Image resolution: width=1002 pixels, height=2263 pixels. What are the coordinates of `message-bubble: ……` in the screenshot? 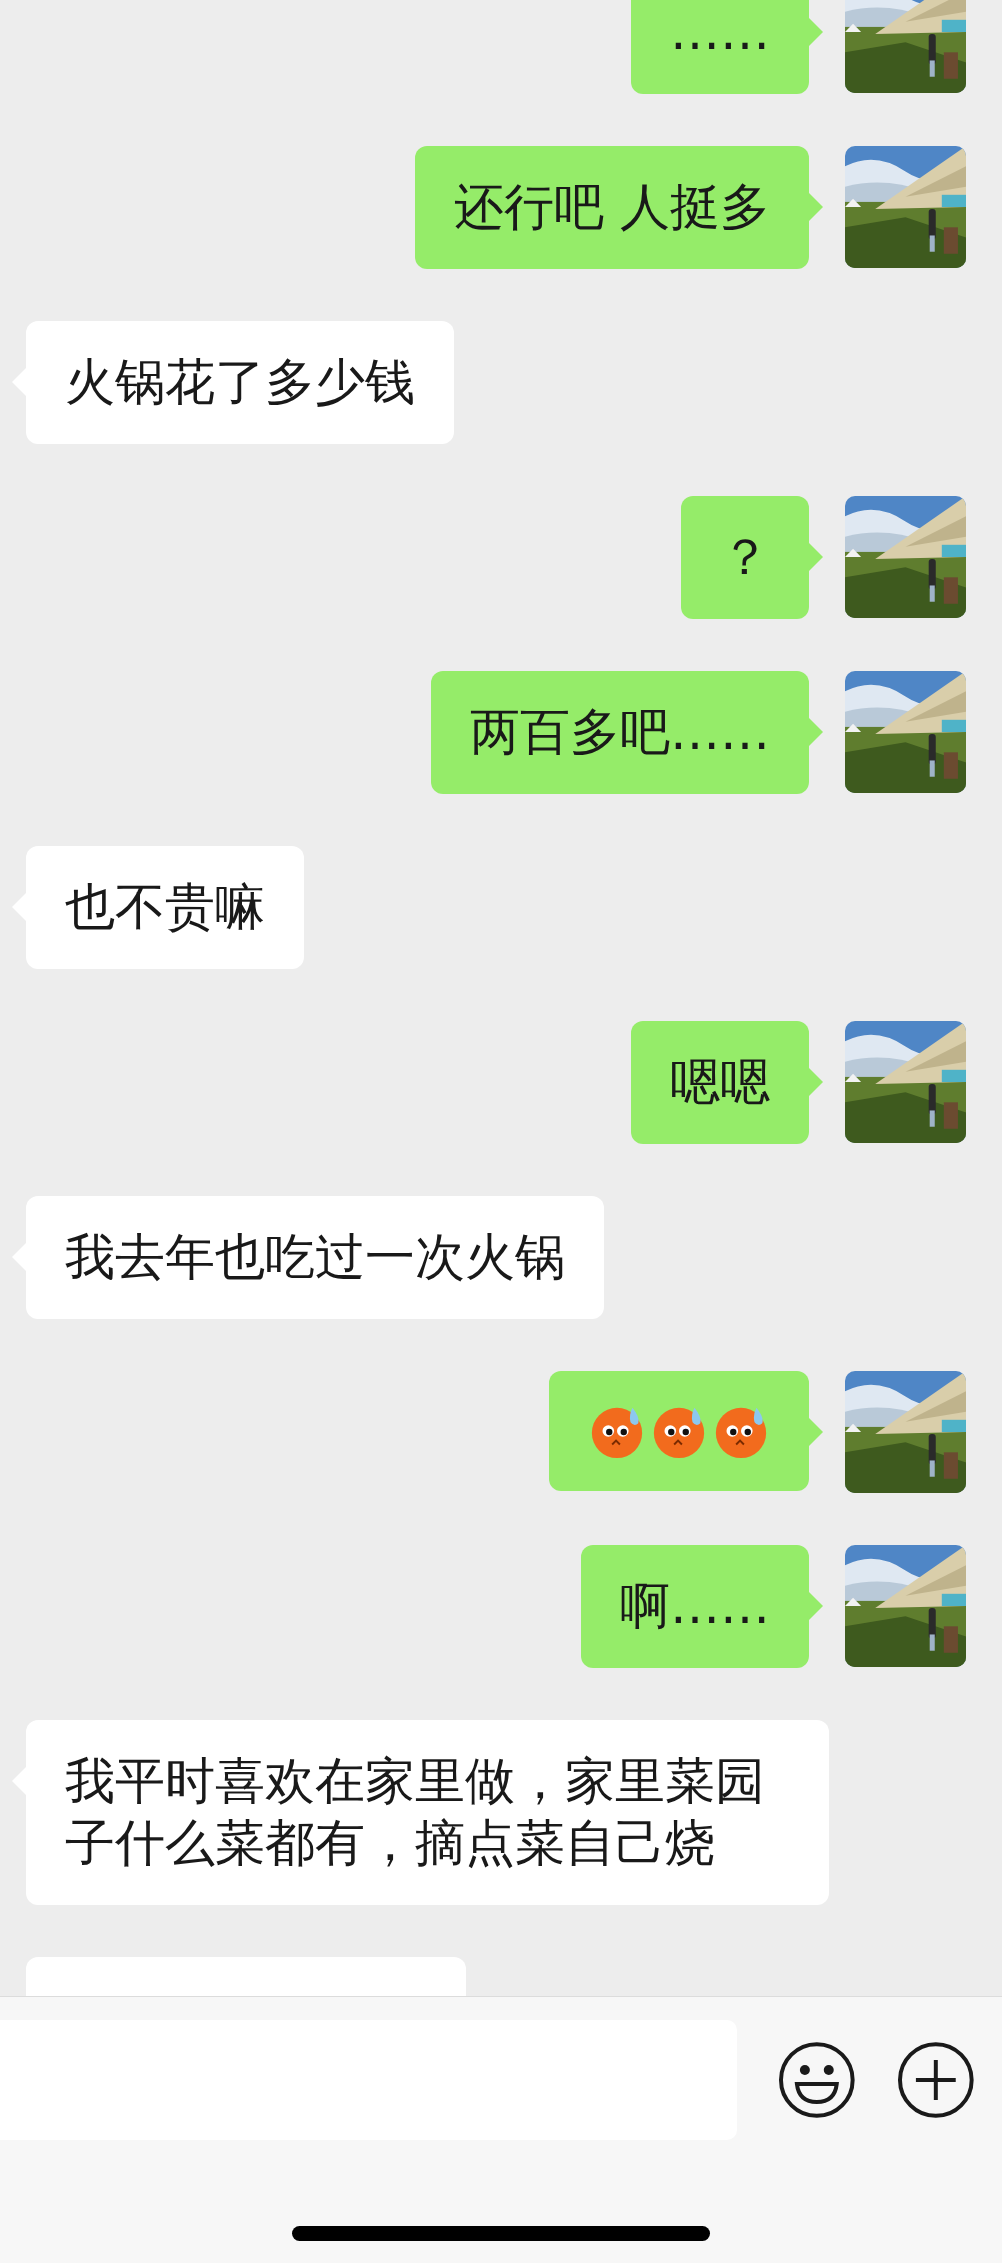 It's located at (720, 47).